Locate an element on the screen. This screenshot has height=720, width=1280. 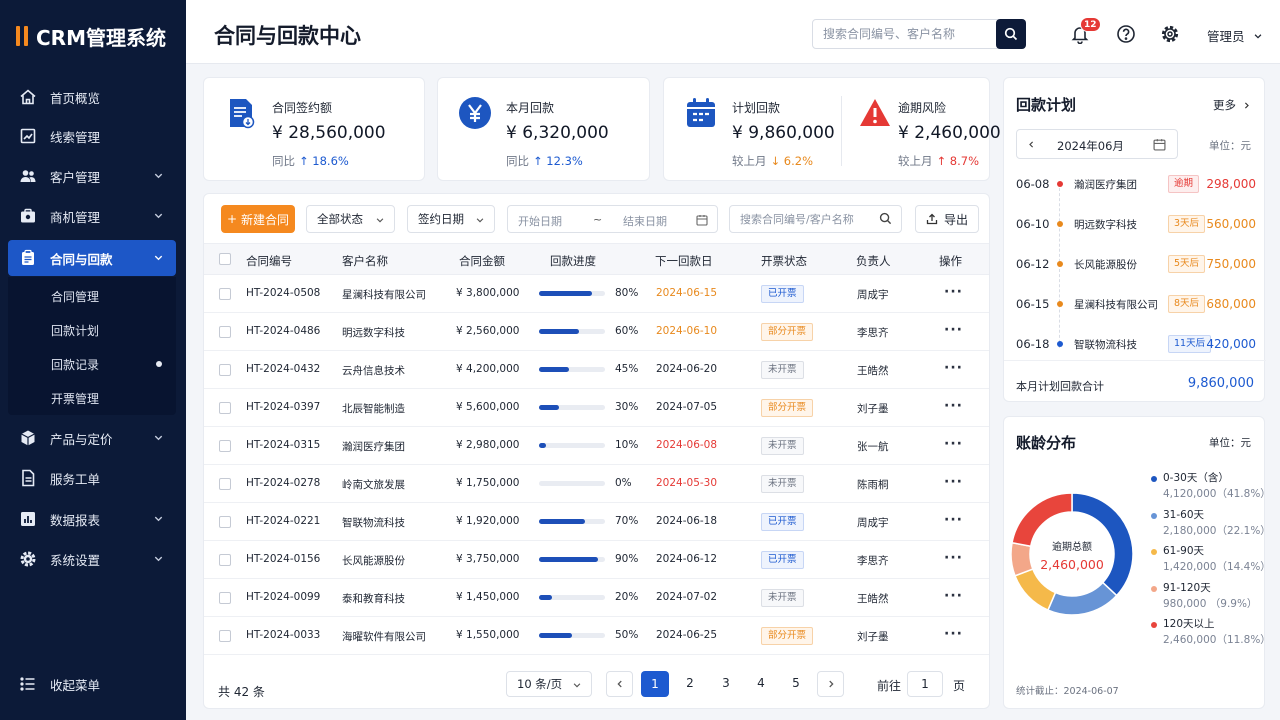
chevron-left-icon is located at coordinates (1031, 144).